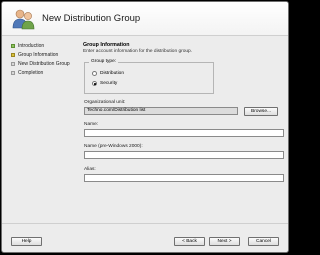  What do you see at coordinates (145, 19) in the screenshot?
I see `wizard-header: New Distribution Group` at bounding box center [145, 19].